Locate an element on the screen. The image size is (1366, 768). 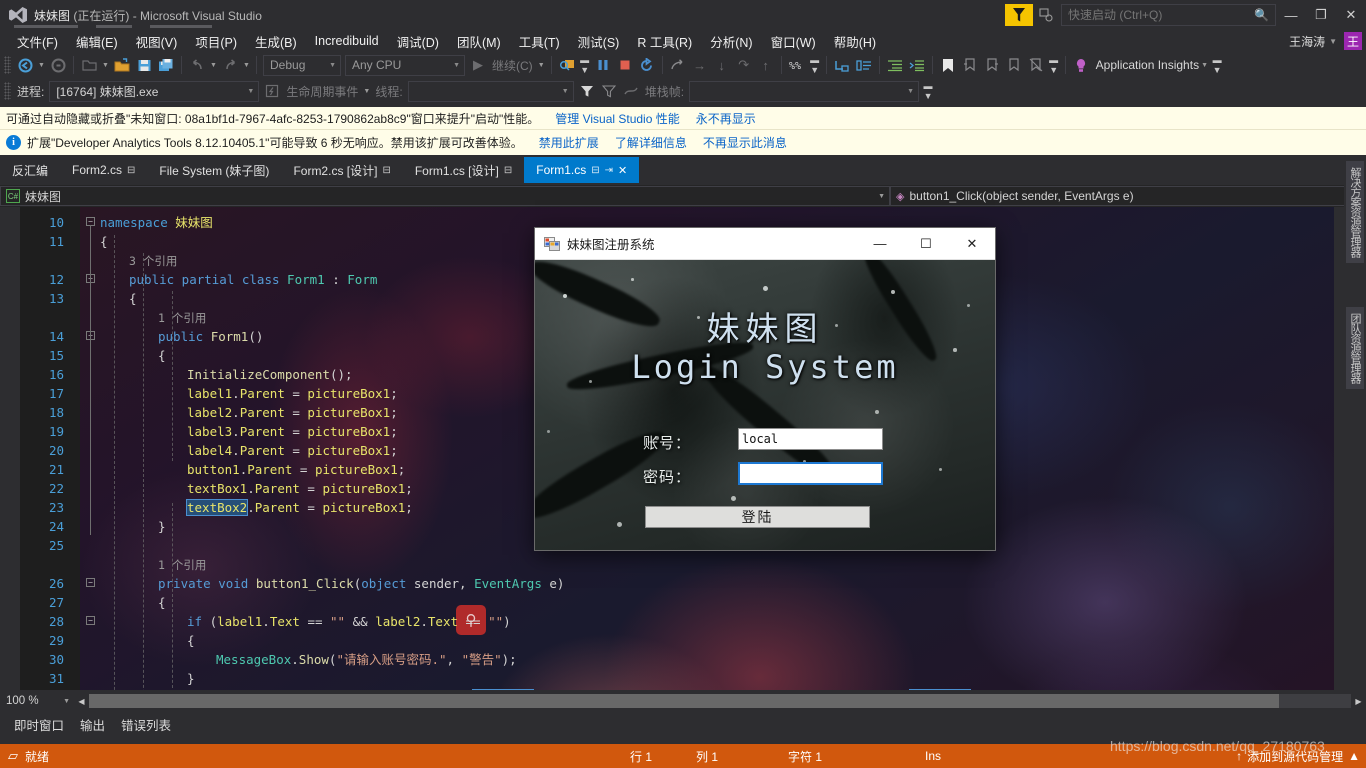
clear-all-bookmarks-icon is located at coordinates (1036, 65).